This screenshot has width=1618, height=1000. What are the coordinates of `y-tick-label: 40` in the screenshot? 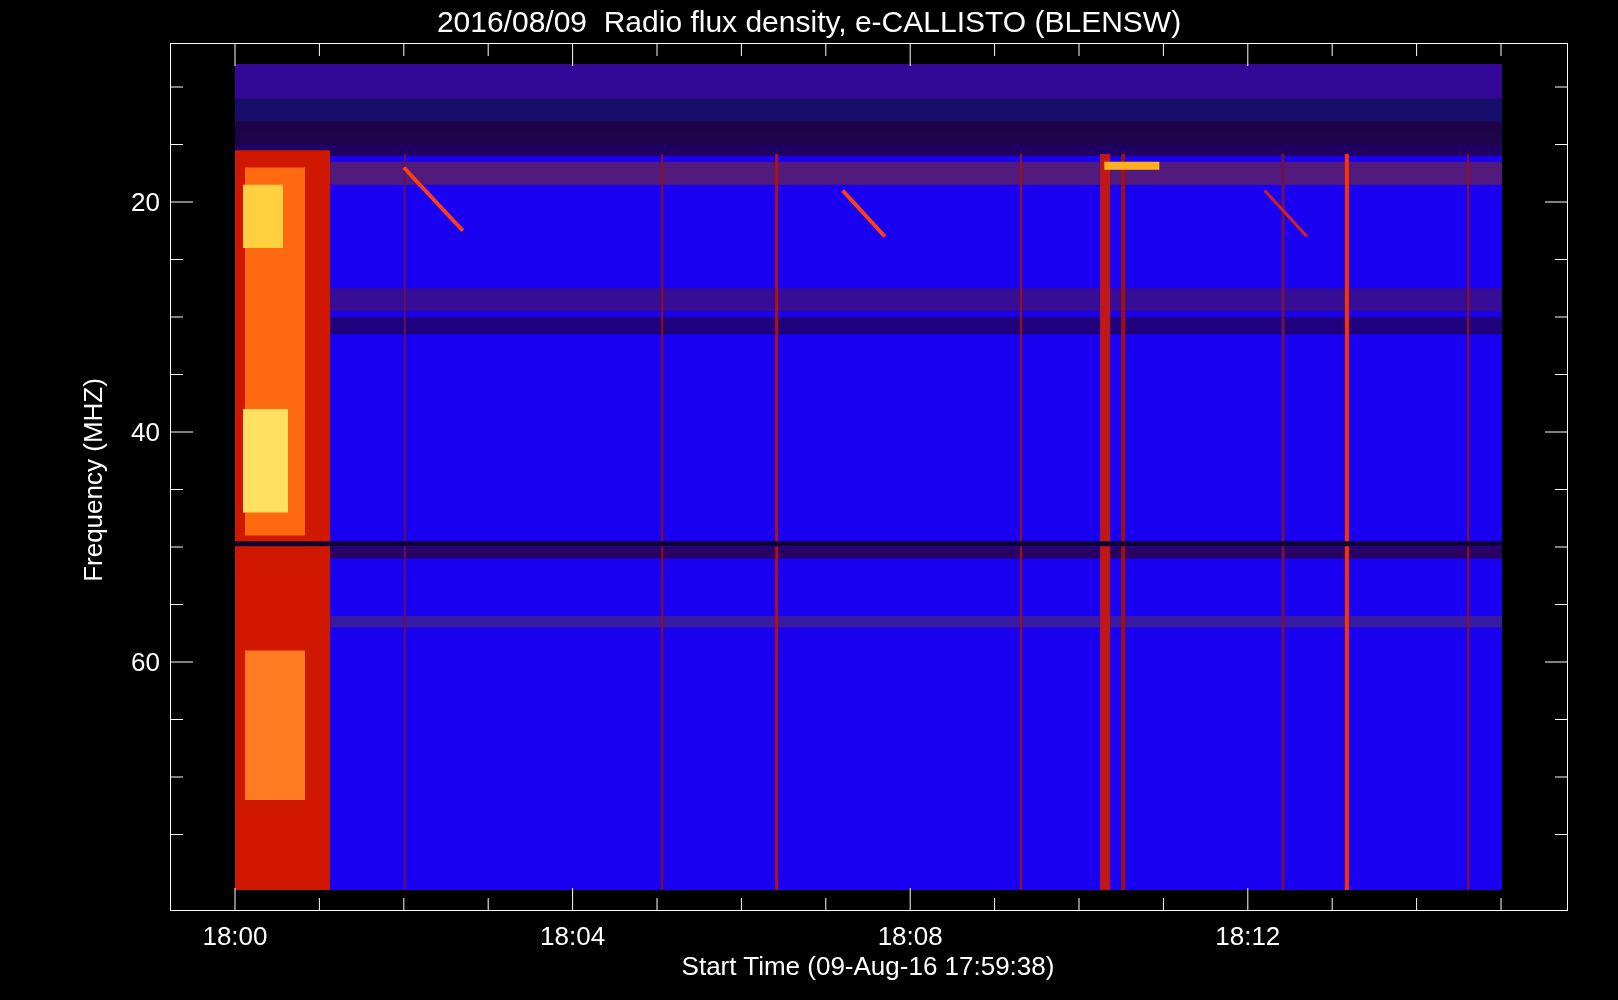 It's located at (145, 432).